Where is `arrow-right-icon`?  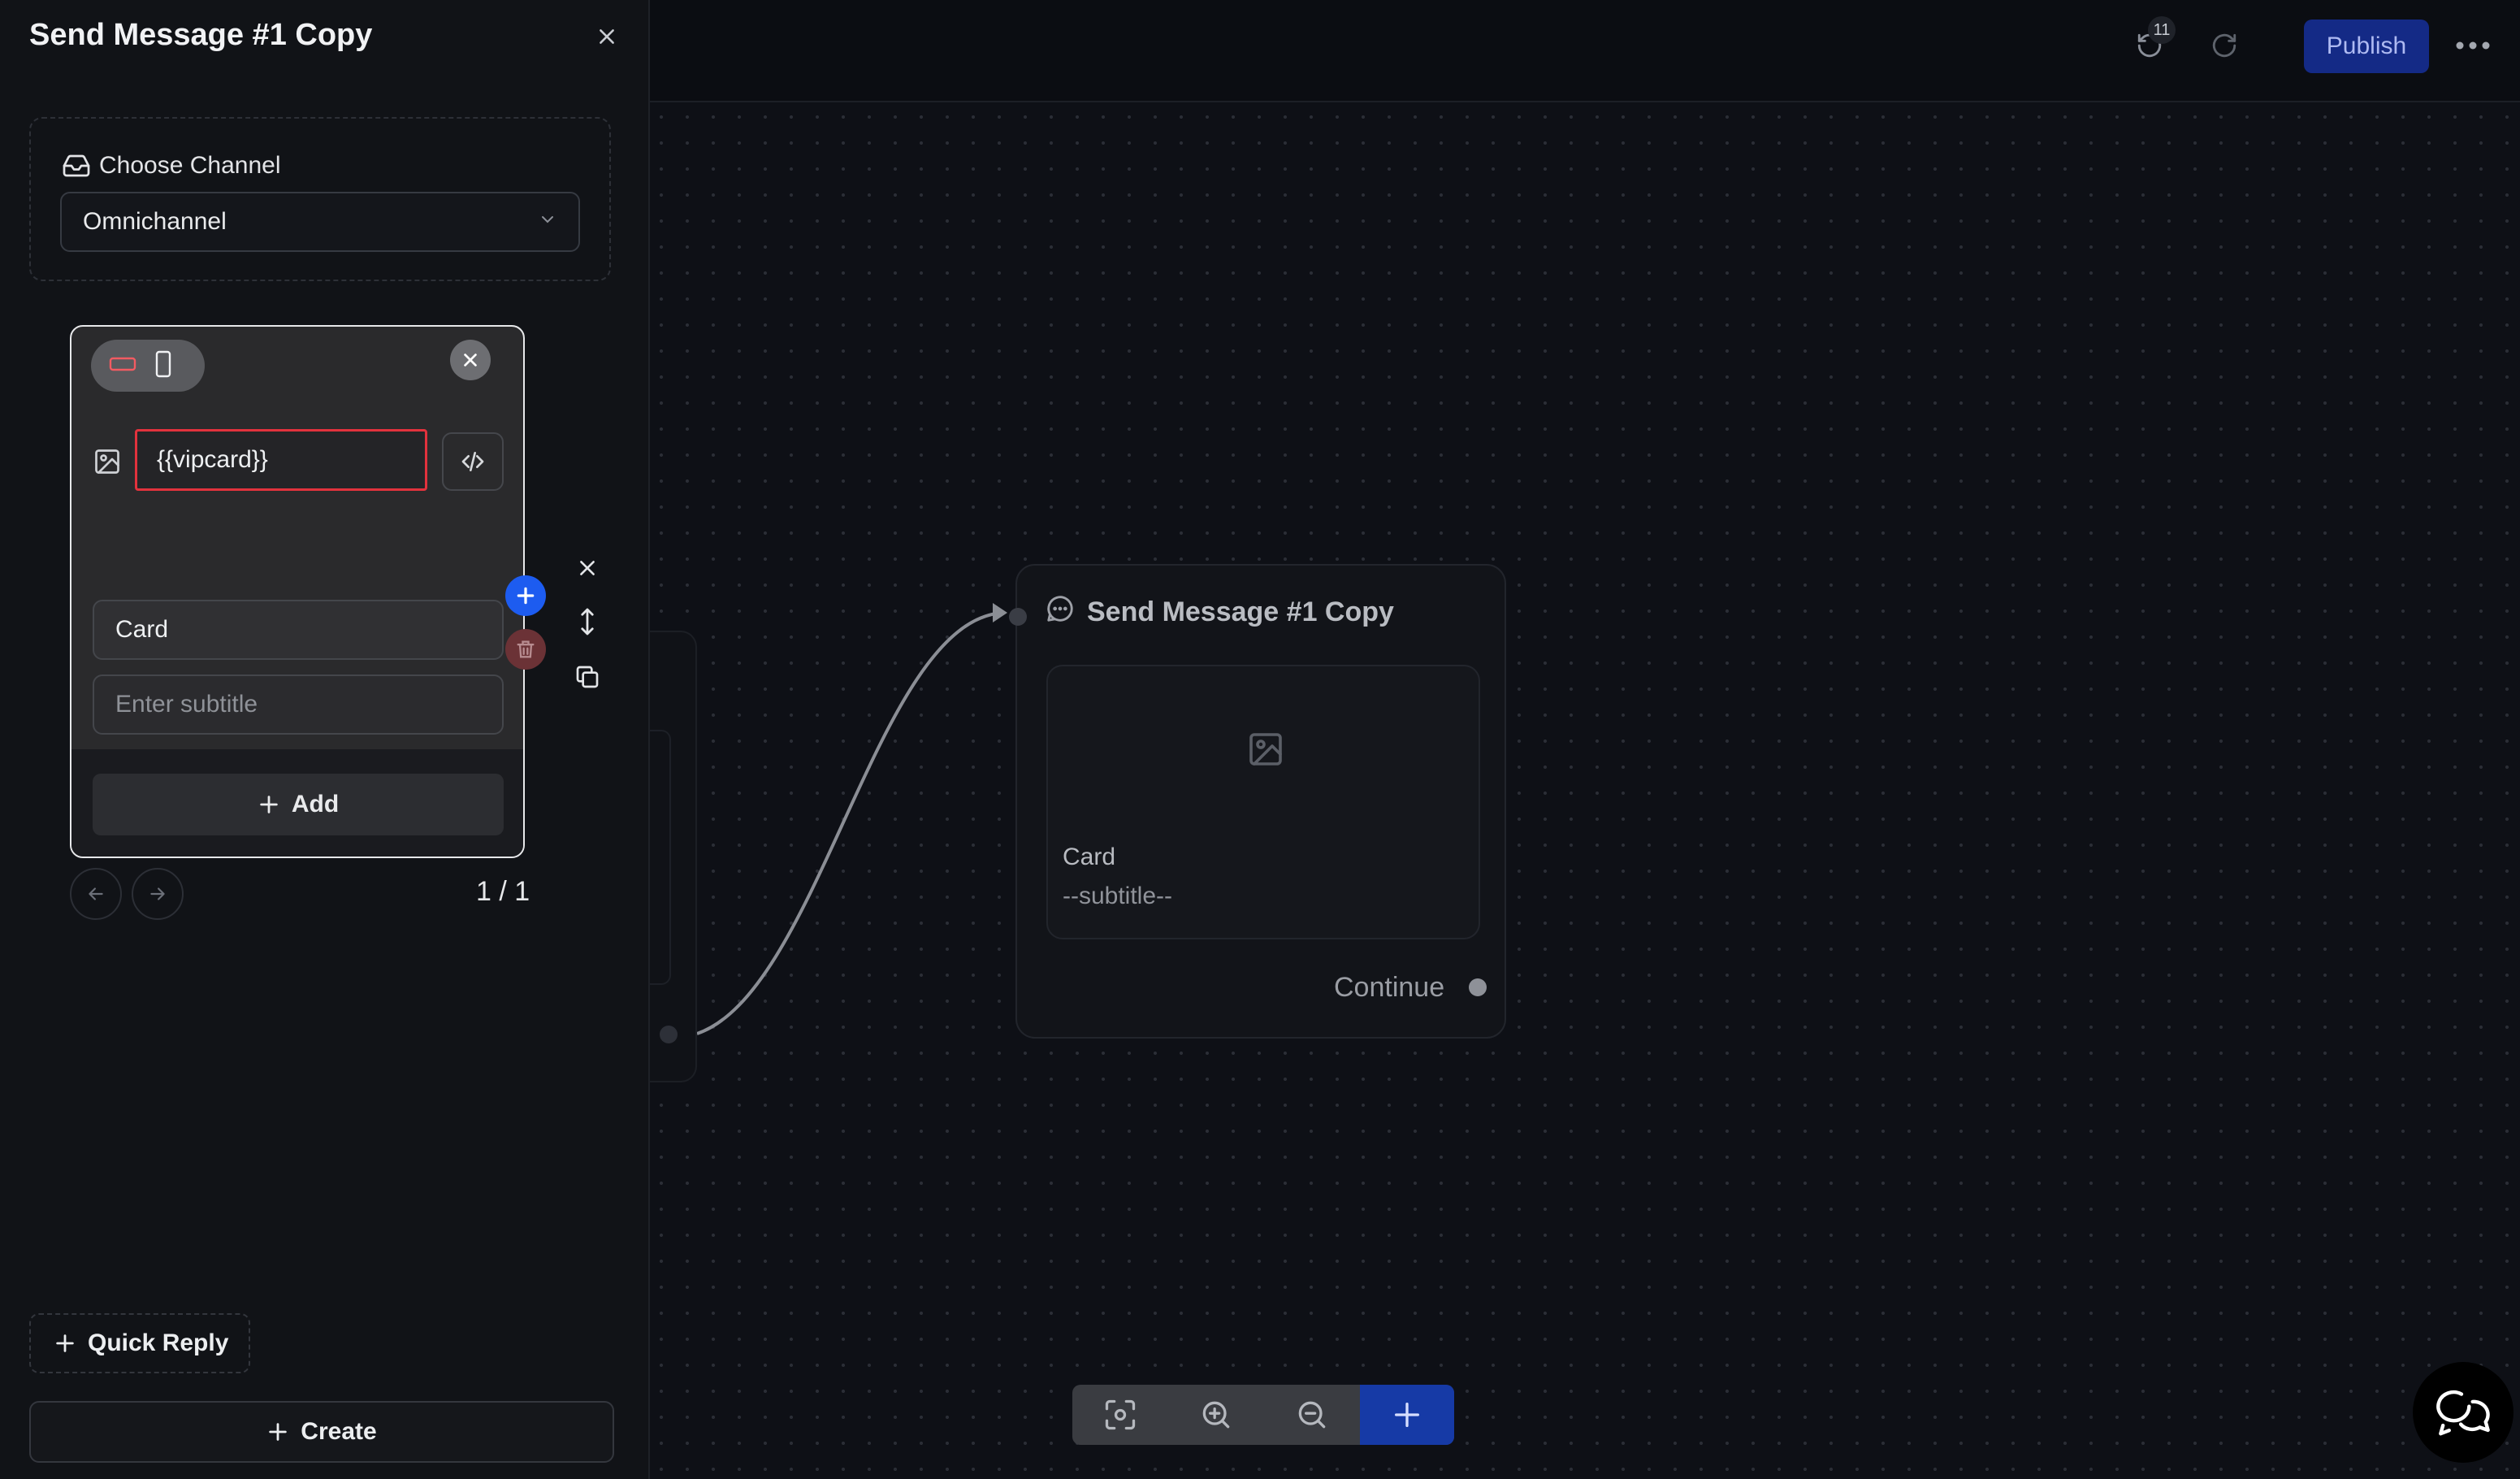 arrow-right-icon is located at coordinates (157, 894).